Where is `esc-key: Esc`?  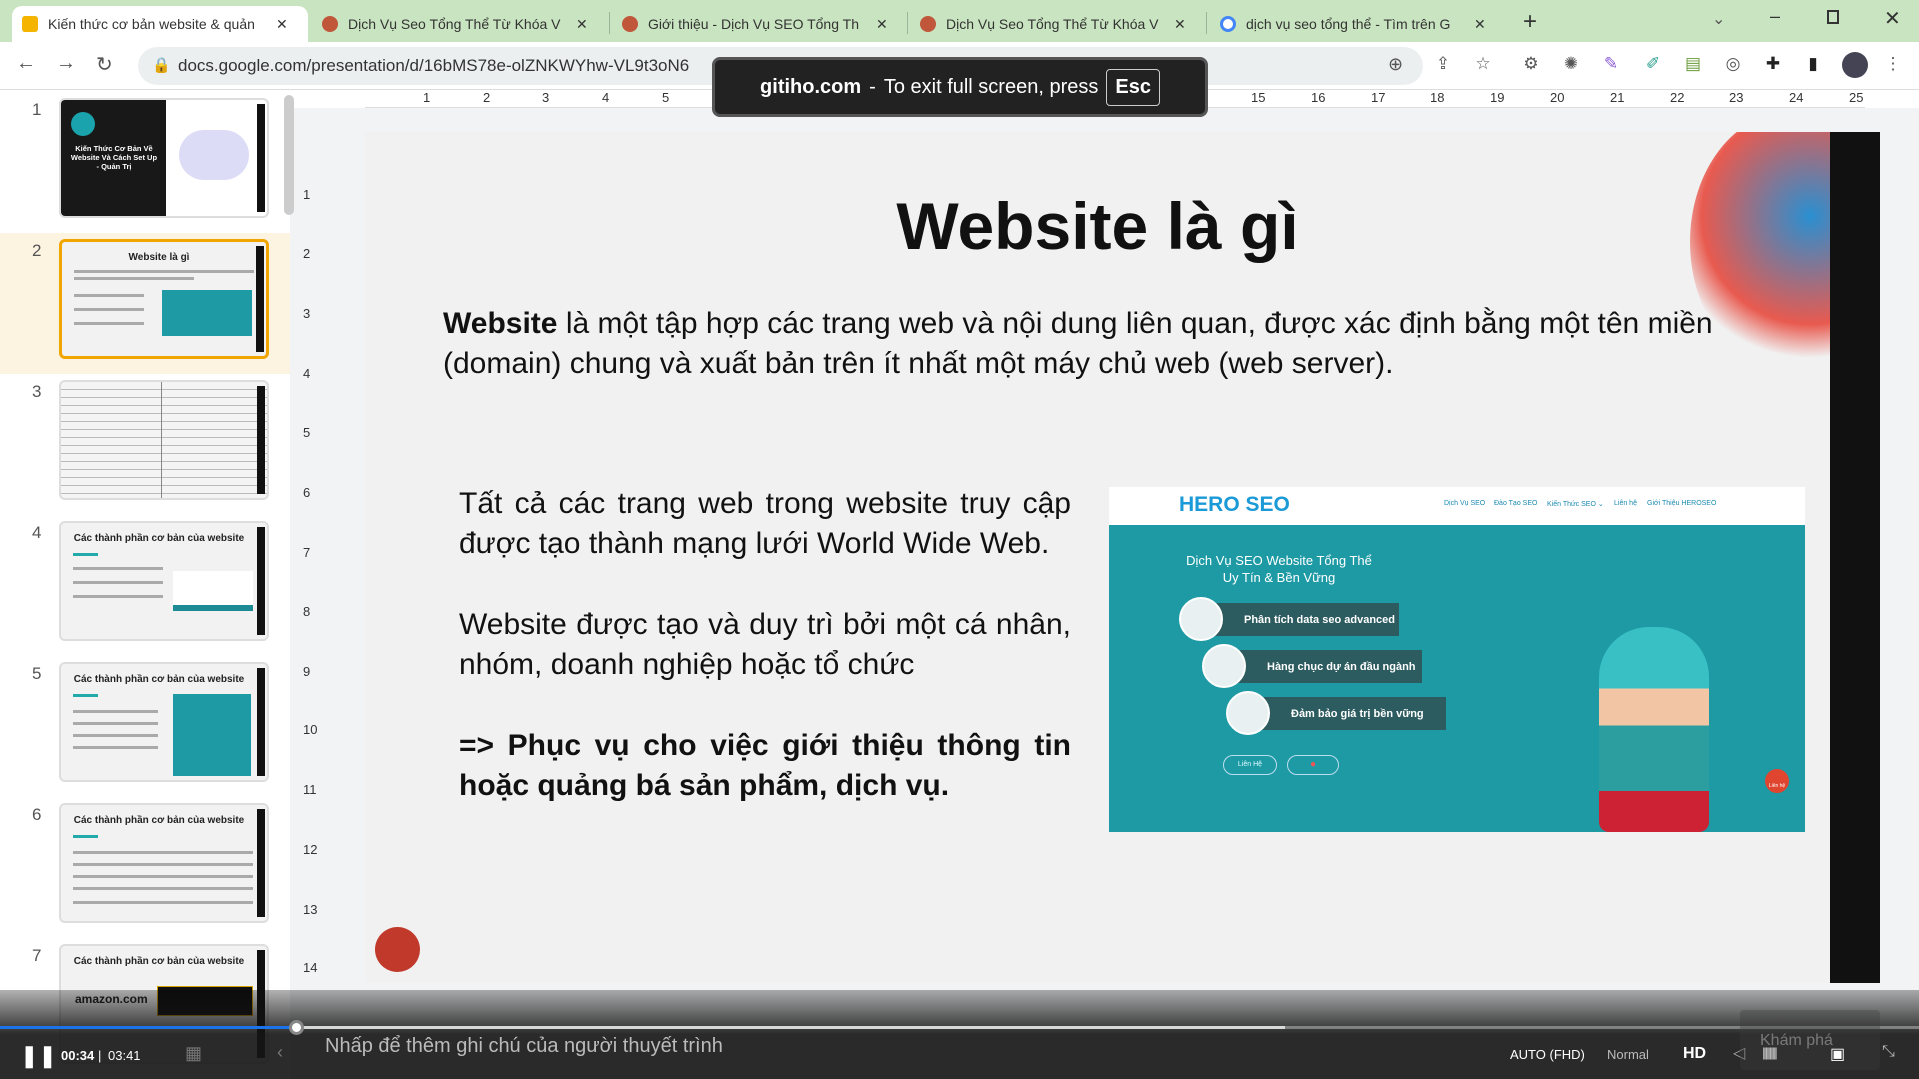
esc-key: Esc is located at coordinates (1133, 87).